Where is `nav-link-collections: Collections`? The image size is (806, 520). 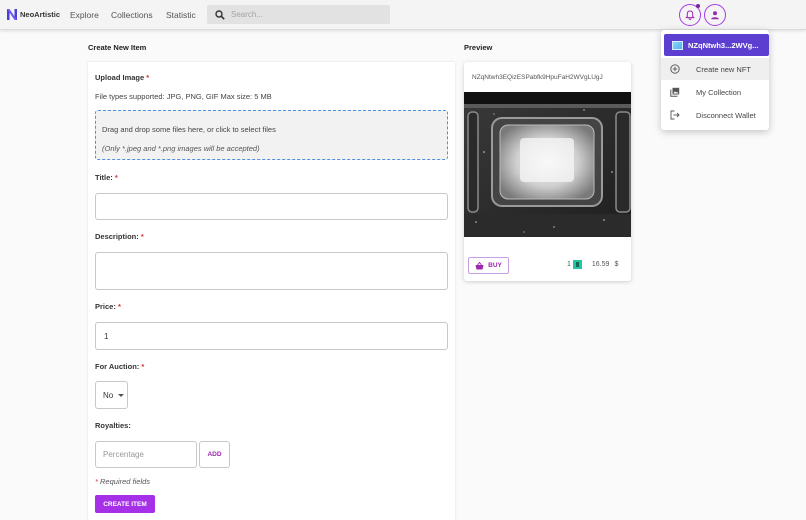 nav-link-collections: Collections is located at coordinates (132, 15).